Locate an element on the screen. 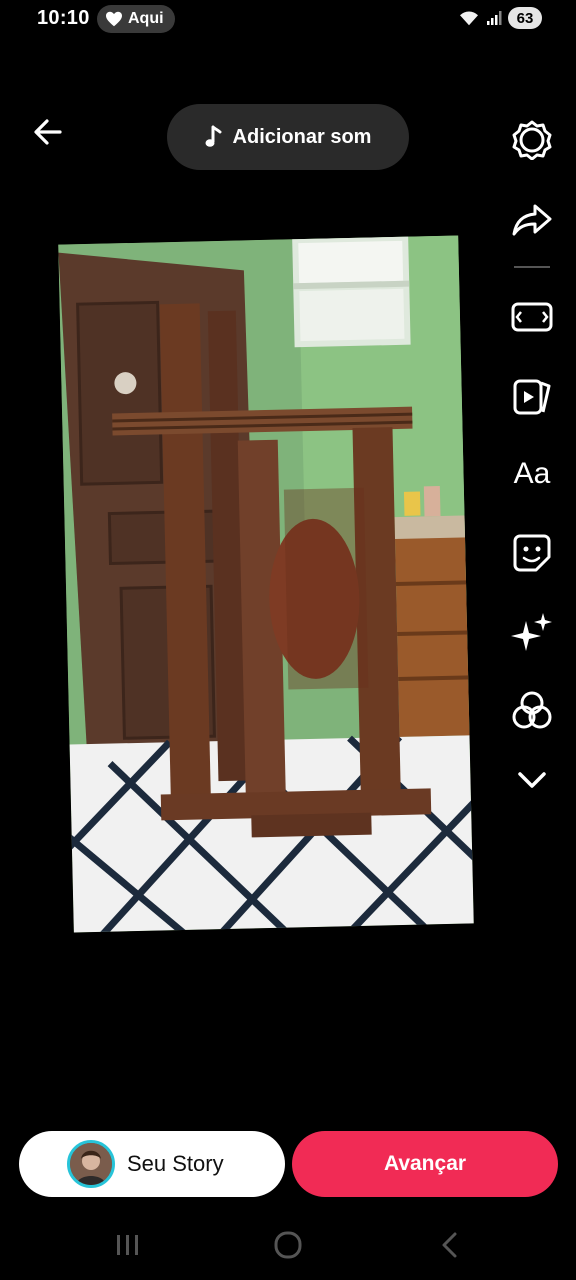 The image size is (576, 1280). templates-button is located at coordinates (532, 396).